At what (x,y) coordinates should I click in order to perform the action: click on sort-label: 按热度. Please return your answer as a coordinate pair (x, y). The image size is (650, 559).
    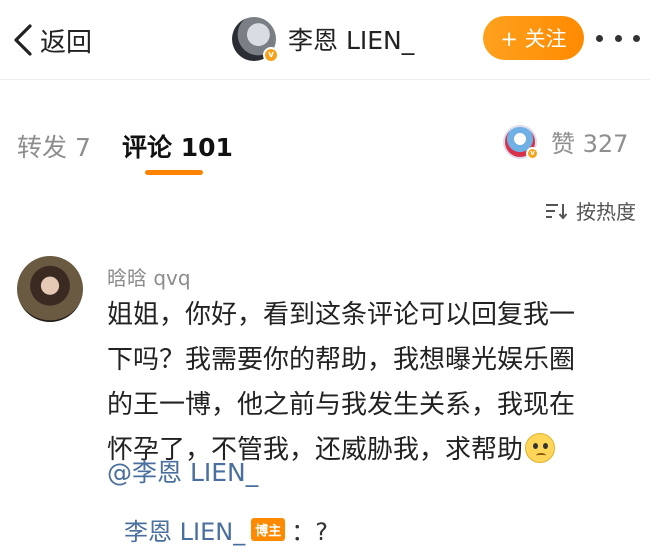
    Looking at the image, I should click on (606, 212).